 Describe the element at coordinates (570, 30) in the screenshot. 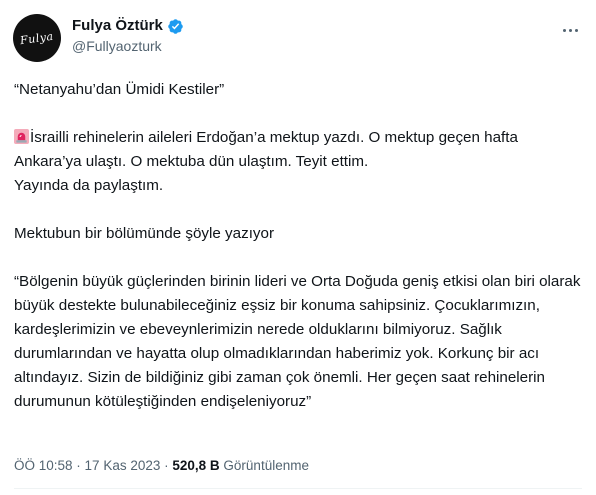

I see `more-options-icon` at that location.